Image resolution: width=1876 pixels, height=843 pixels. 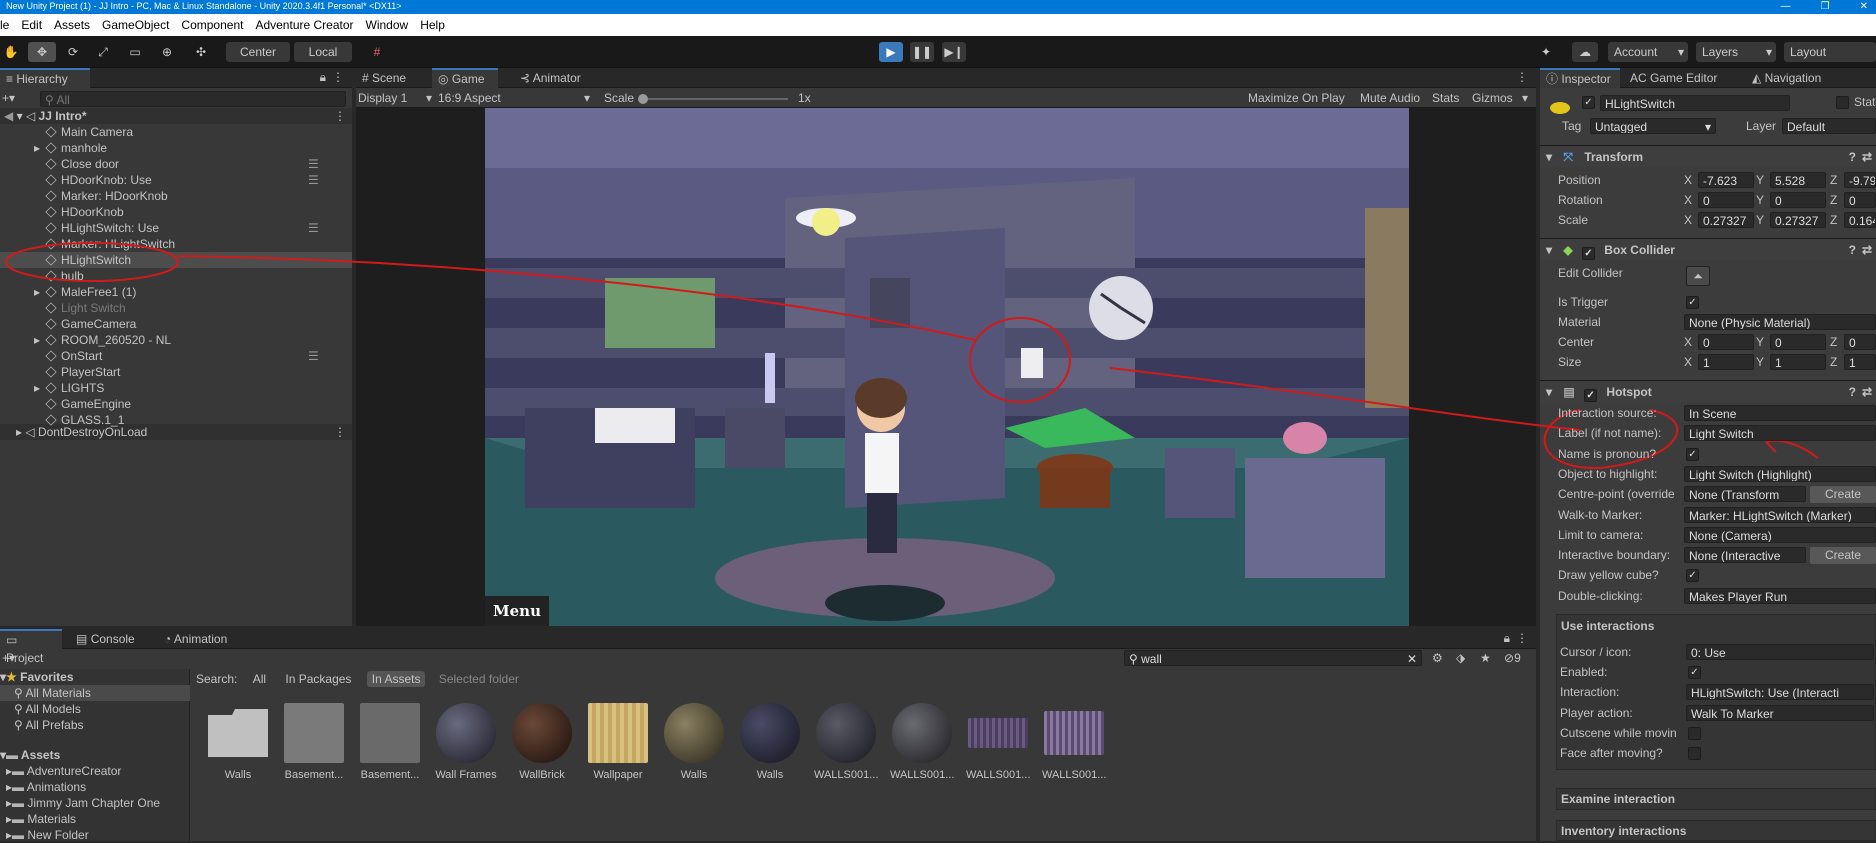 I want to click on use-checkbox, so click(x=1694, y=753).